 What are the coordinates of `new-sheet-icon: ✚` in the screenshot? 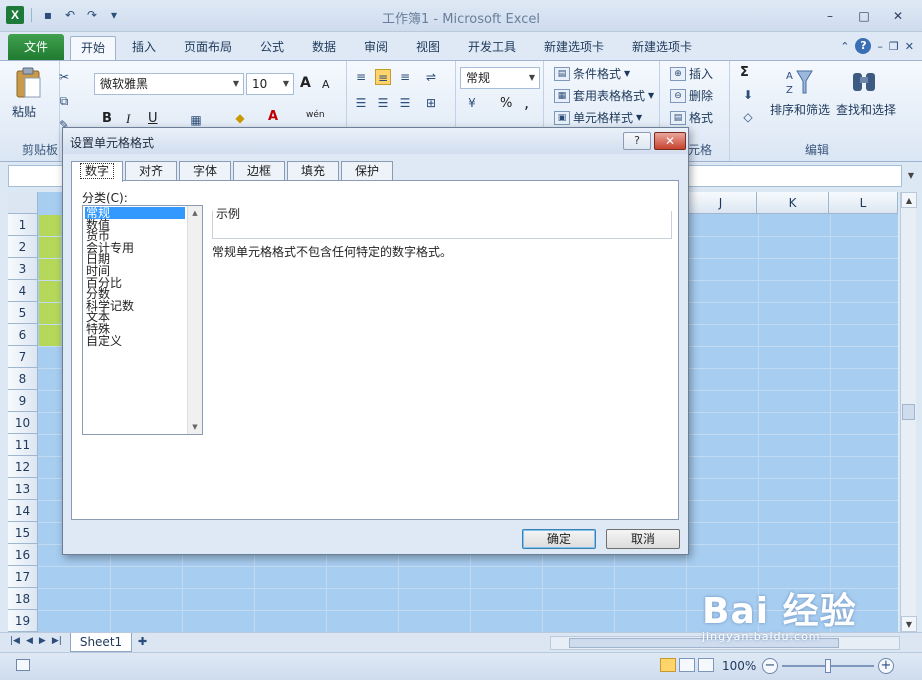 It's located at (148, 642).